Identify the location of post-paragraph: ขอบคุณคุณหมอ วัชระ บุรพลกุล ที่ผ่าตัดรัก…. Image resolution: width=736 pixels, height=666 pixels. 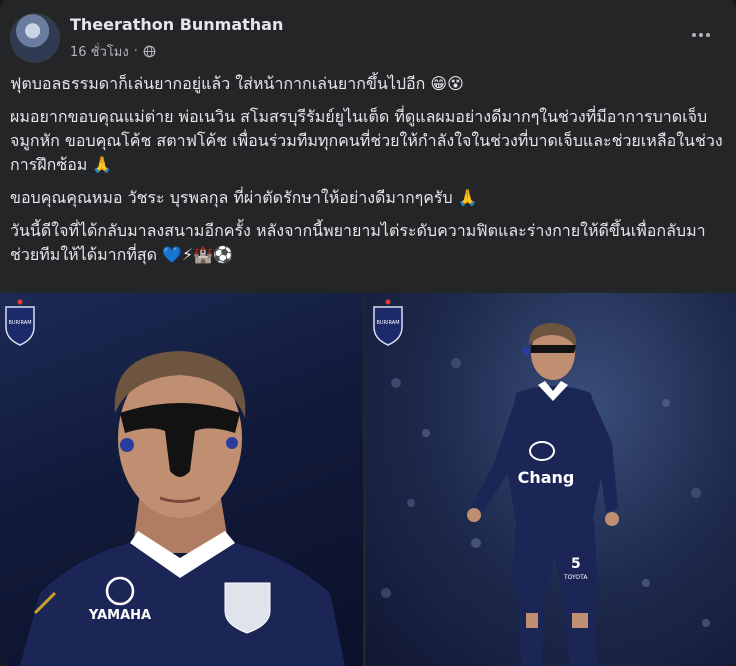
(244, 197).